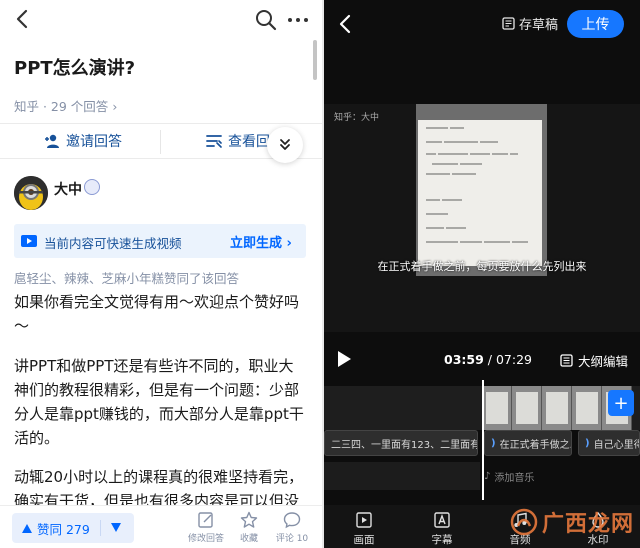 The height and width of the screenshot is (548, 640). Describe the element at coordinates (292, 520) in the screenshot. I see `comment-icon` at that location.